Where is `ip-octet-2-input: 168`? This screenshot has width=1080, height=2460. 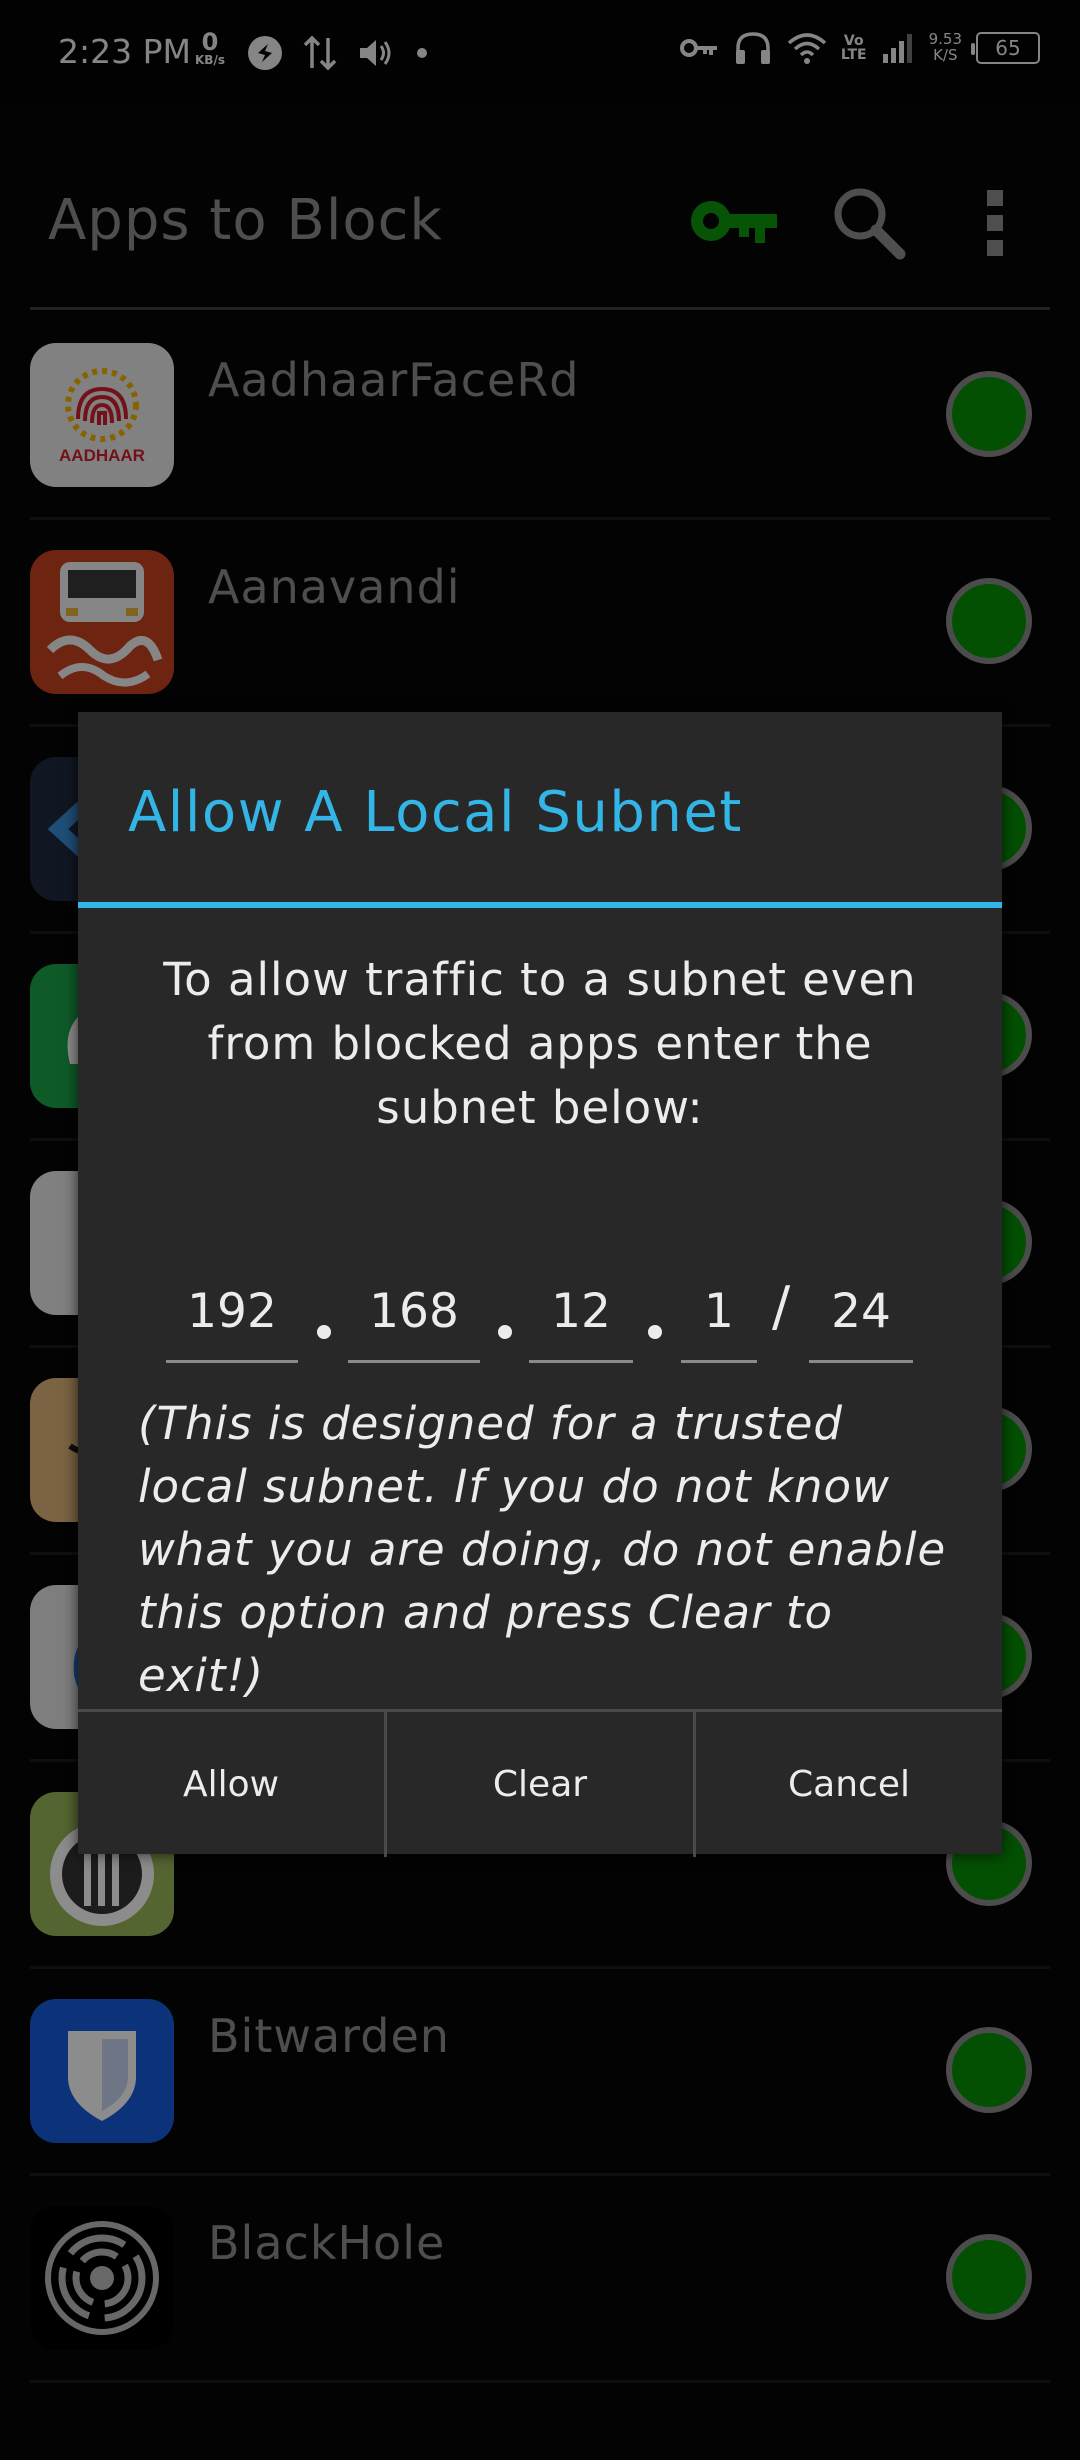 ip-octet-2-input: 168 is located at coordinates (414, 1315).